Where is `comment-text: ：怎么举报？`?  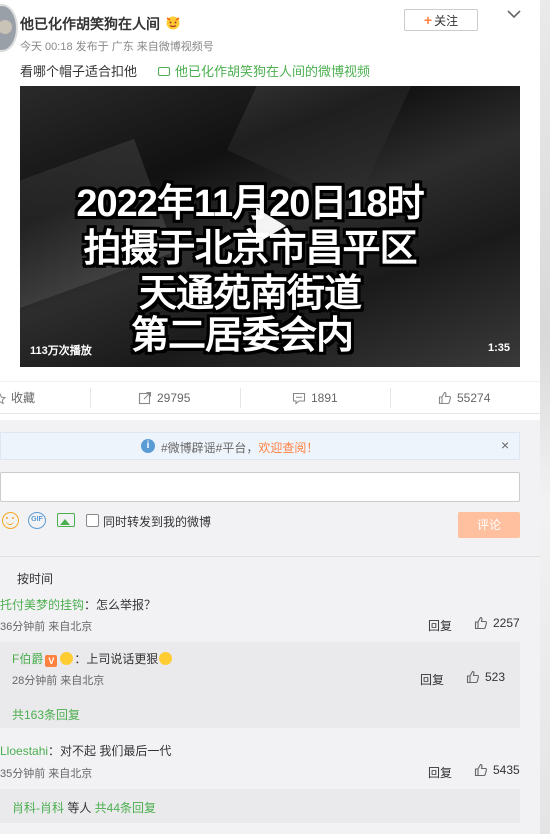 comment-text: ：怎么举报？ is located at coordinates (120, 605).